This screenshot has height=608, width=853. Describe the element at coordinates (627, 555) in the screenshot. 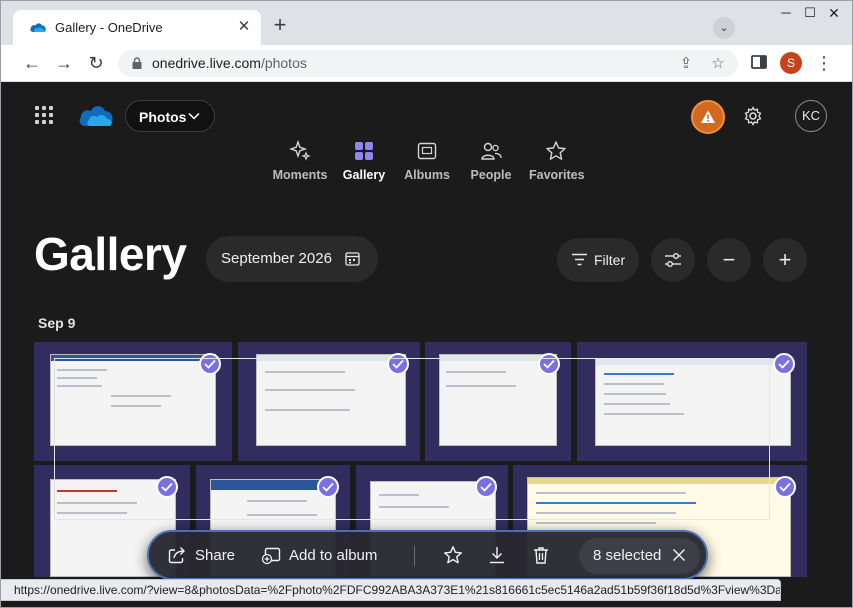

I see `selection-count-label: 8 selected` at that location.